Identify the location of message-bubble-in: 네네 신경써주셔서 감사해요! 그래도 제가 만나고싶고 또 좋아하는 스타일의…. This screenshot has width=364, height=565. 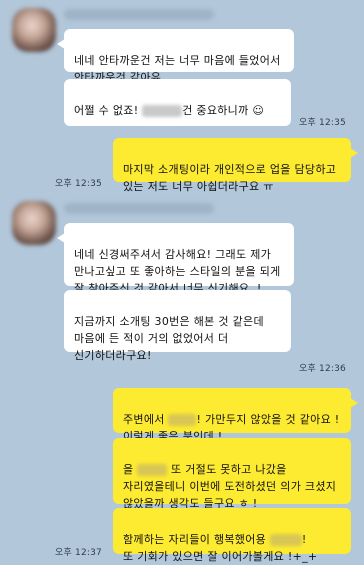
(175, 259).